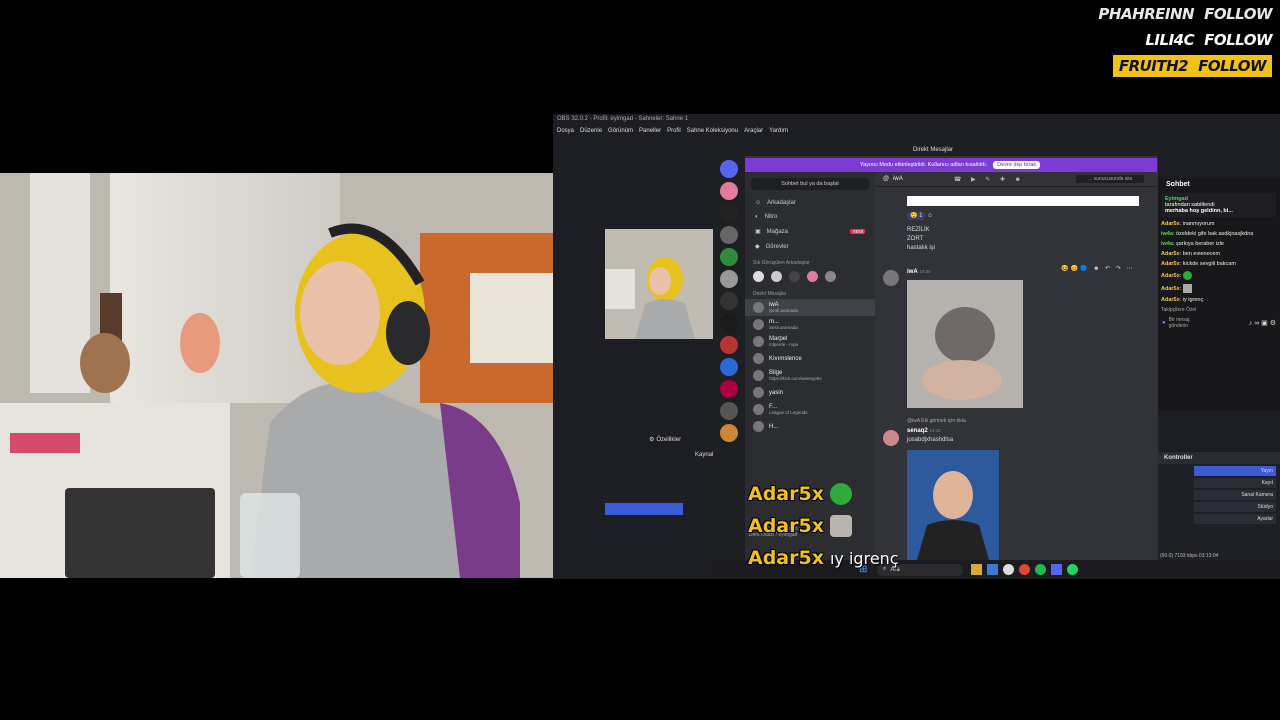 The image size is (1280, 720). Describe the element at coordinates (669, 439) in the screenshot. I see `filters-label: Özellikler` at that location.